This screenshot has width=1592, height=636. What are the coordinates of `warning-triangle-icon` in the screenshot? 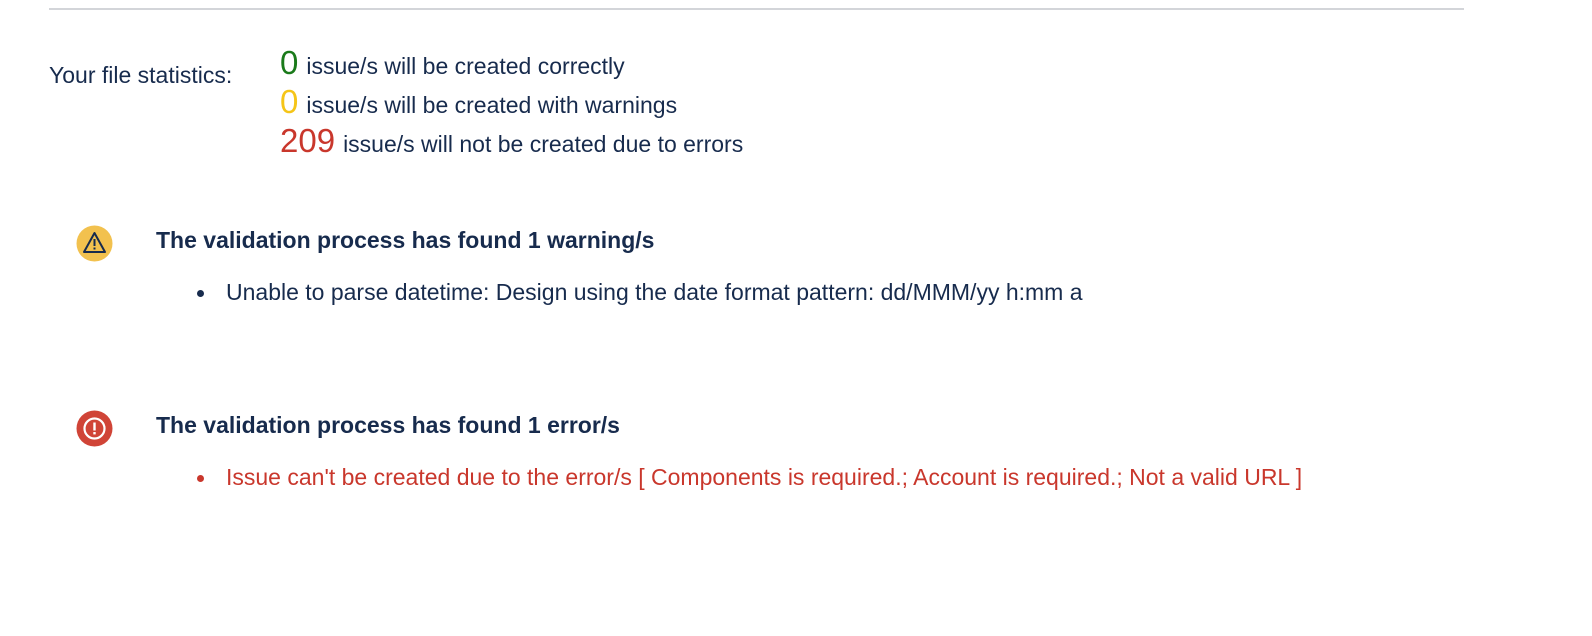 It's located at (94, 243).